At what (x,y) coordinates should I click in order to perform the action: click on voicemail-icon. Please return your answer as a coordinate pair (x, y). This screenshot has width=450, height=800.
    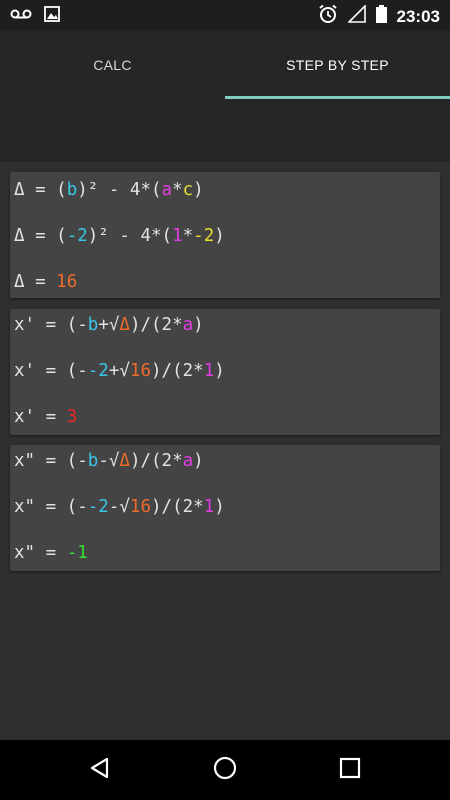
    Looking at the image, I should click on (21, 16).